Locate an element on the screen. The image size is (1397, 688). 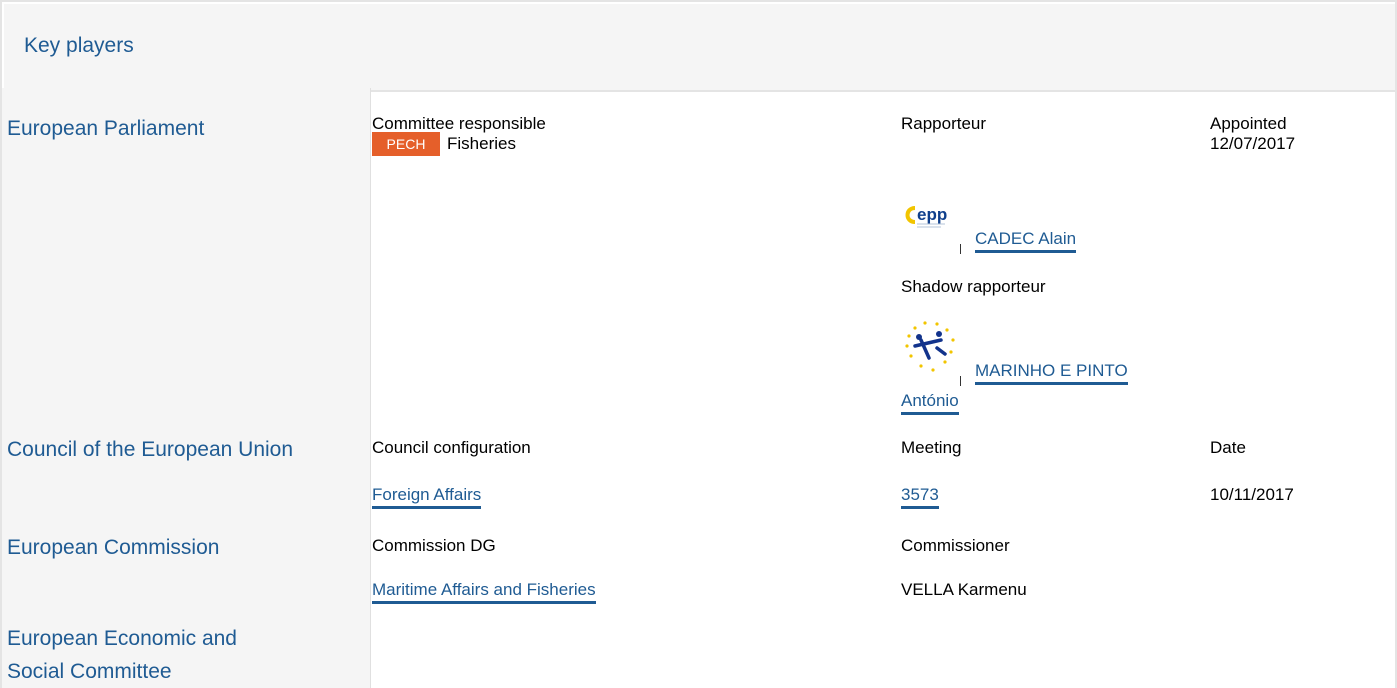
institution-eesc-line1: European Economic and is located at coordinates (122, 638).